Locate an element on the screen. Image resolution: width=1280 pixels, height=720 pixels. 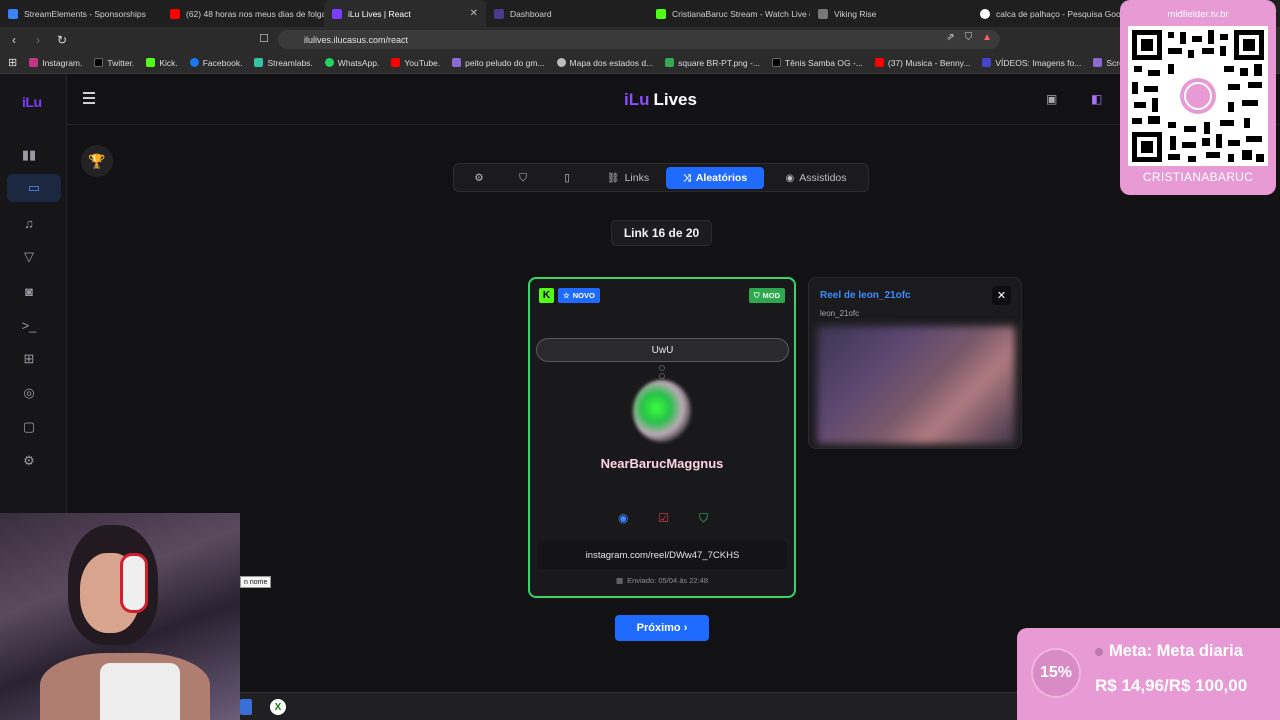
browser-tab: CristianaBaruc Stream - Watch Live o is located at coordinates (729, 13).